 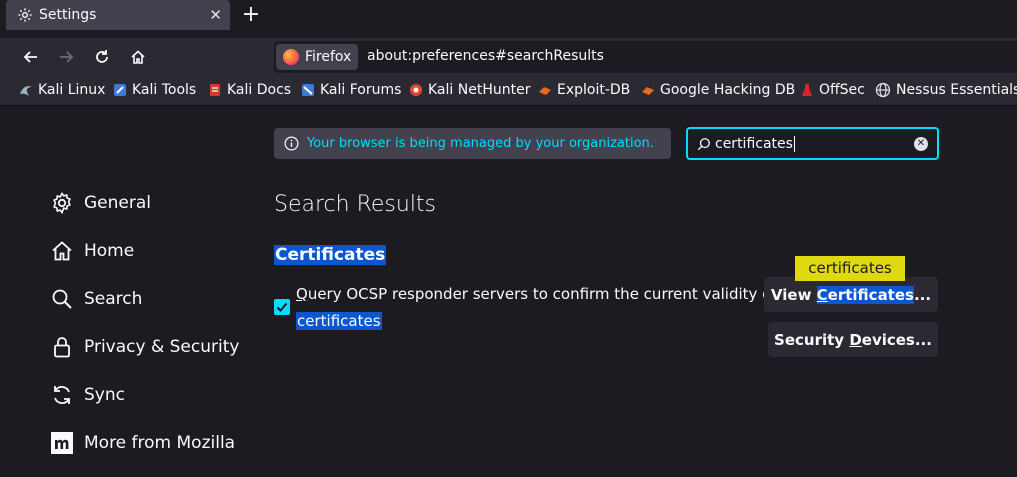 I want to click on forward-button, so click(x=66, y=57).